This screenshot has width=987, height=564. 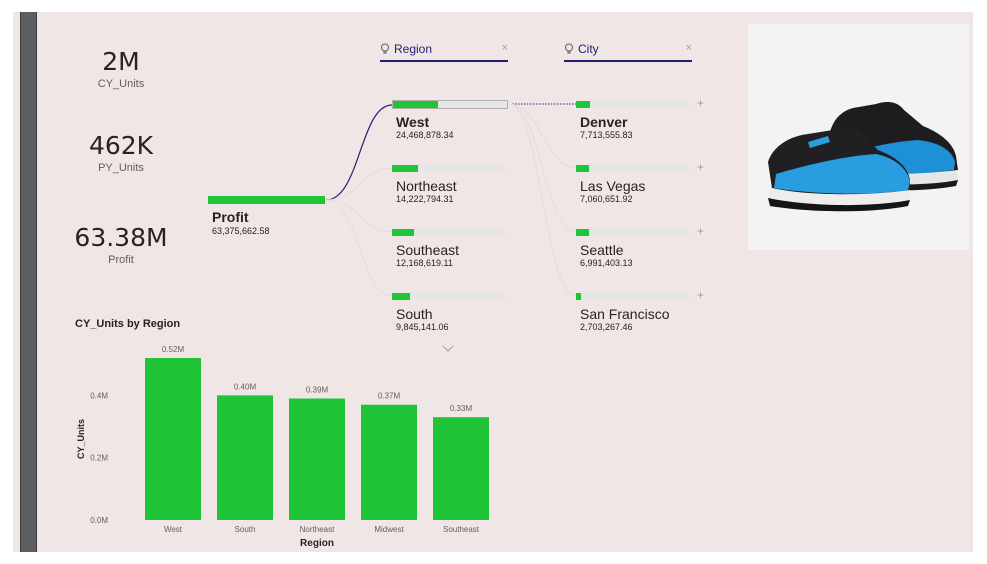 What do you see at coordinates (606, 327) in the screenshot?
I see `city-value: 2,703,267.46` at bounding box center [606, 327].